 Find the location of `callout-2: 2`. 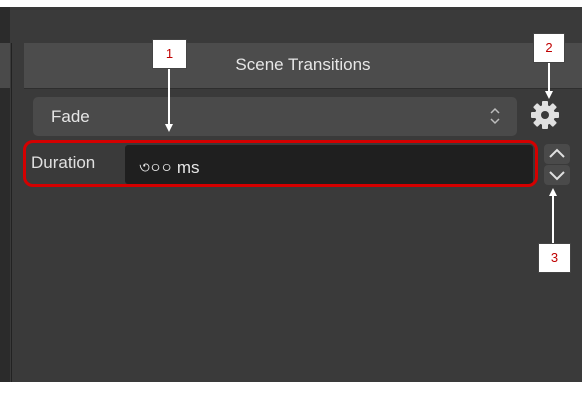

callout-2: 2 is located at coordinates (549, 48).